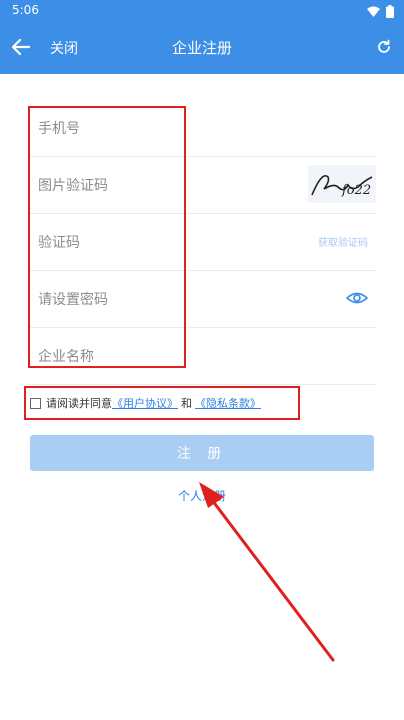  What do you see at coordinates (25, 10) in the screenshot?
I see `status-time: 5:06` at bounding box center [25, 10].